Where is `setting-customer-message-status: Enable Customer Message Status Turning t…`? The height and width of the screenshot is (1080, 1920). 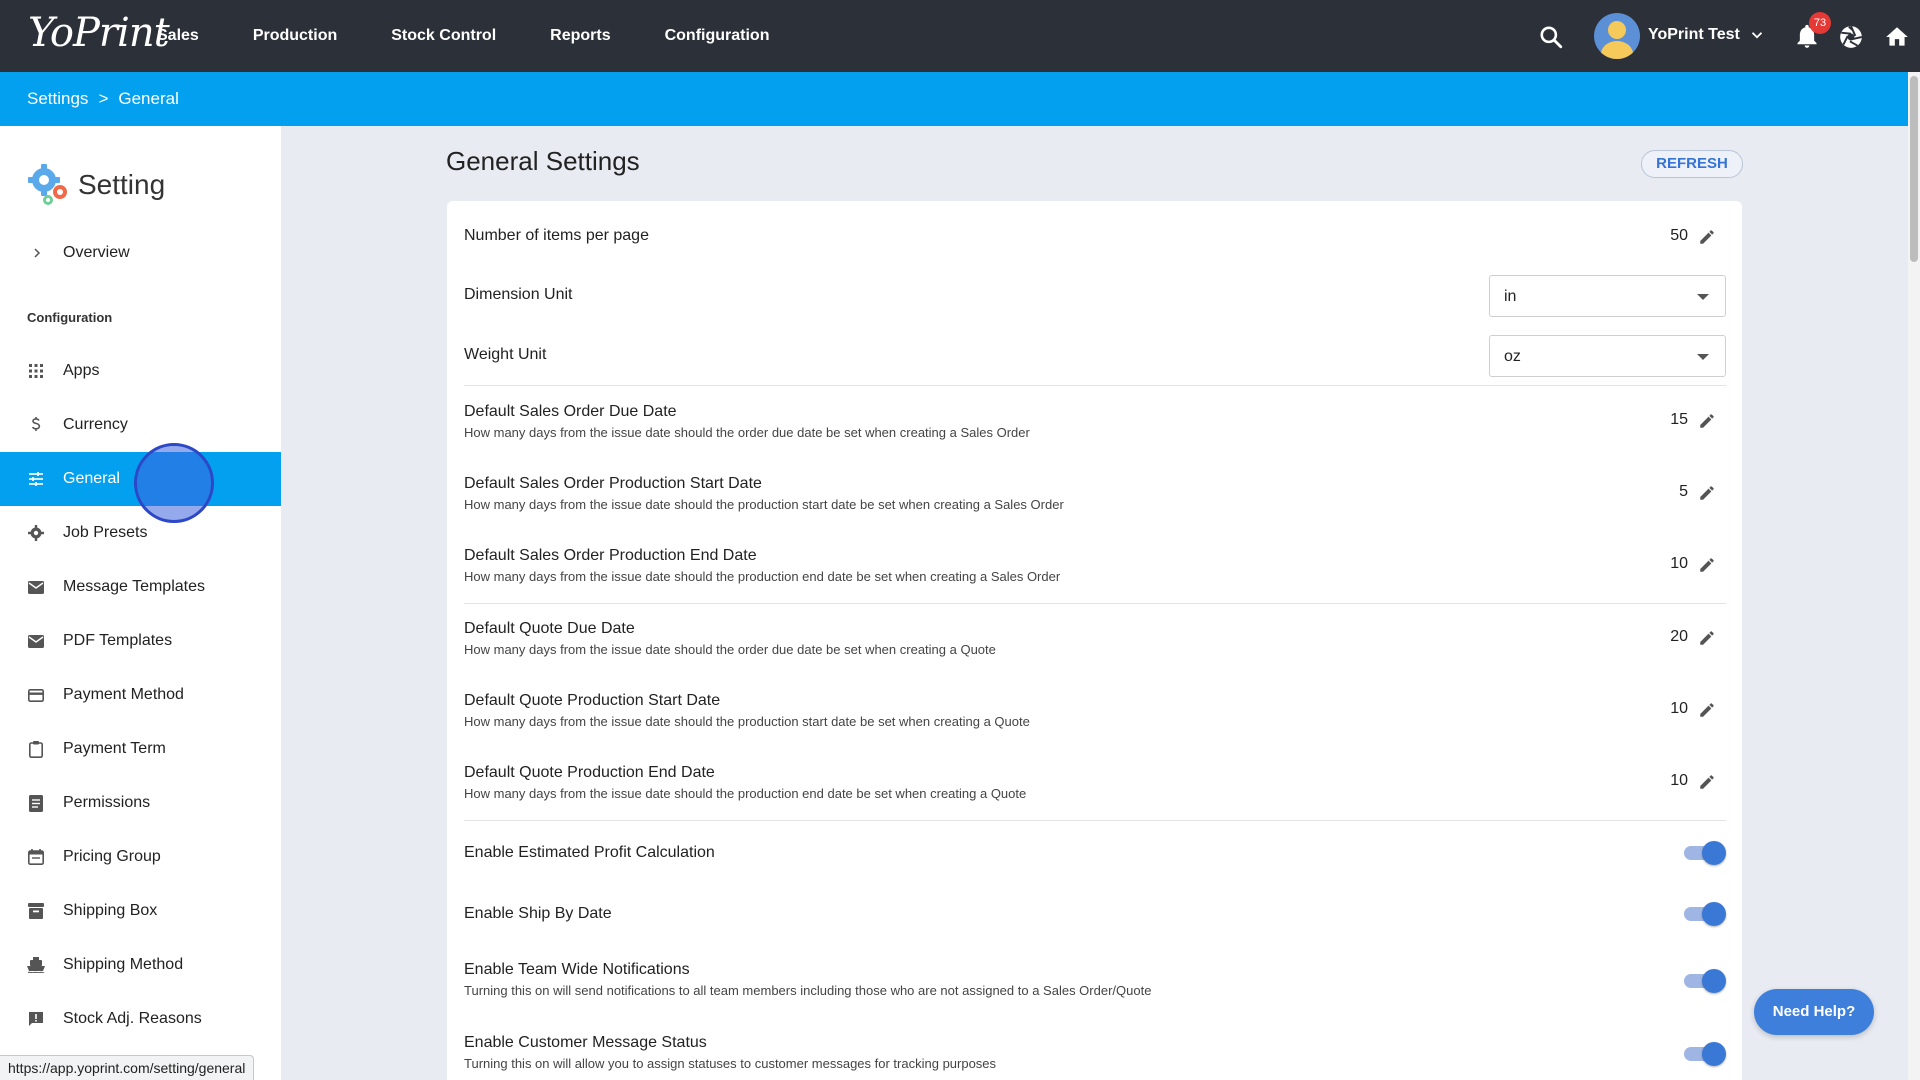 setting-customer-message-status: Enable Customer Message Status Turning t… is located at coordinates (1095, 1054).